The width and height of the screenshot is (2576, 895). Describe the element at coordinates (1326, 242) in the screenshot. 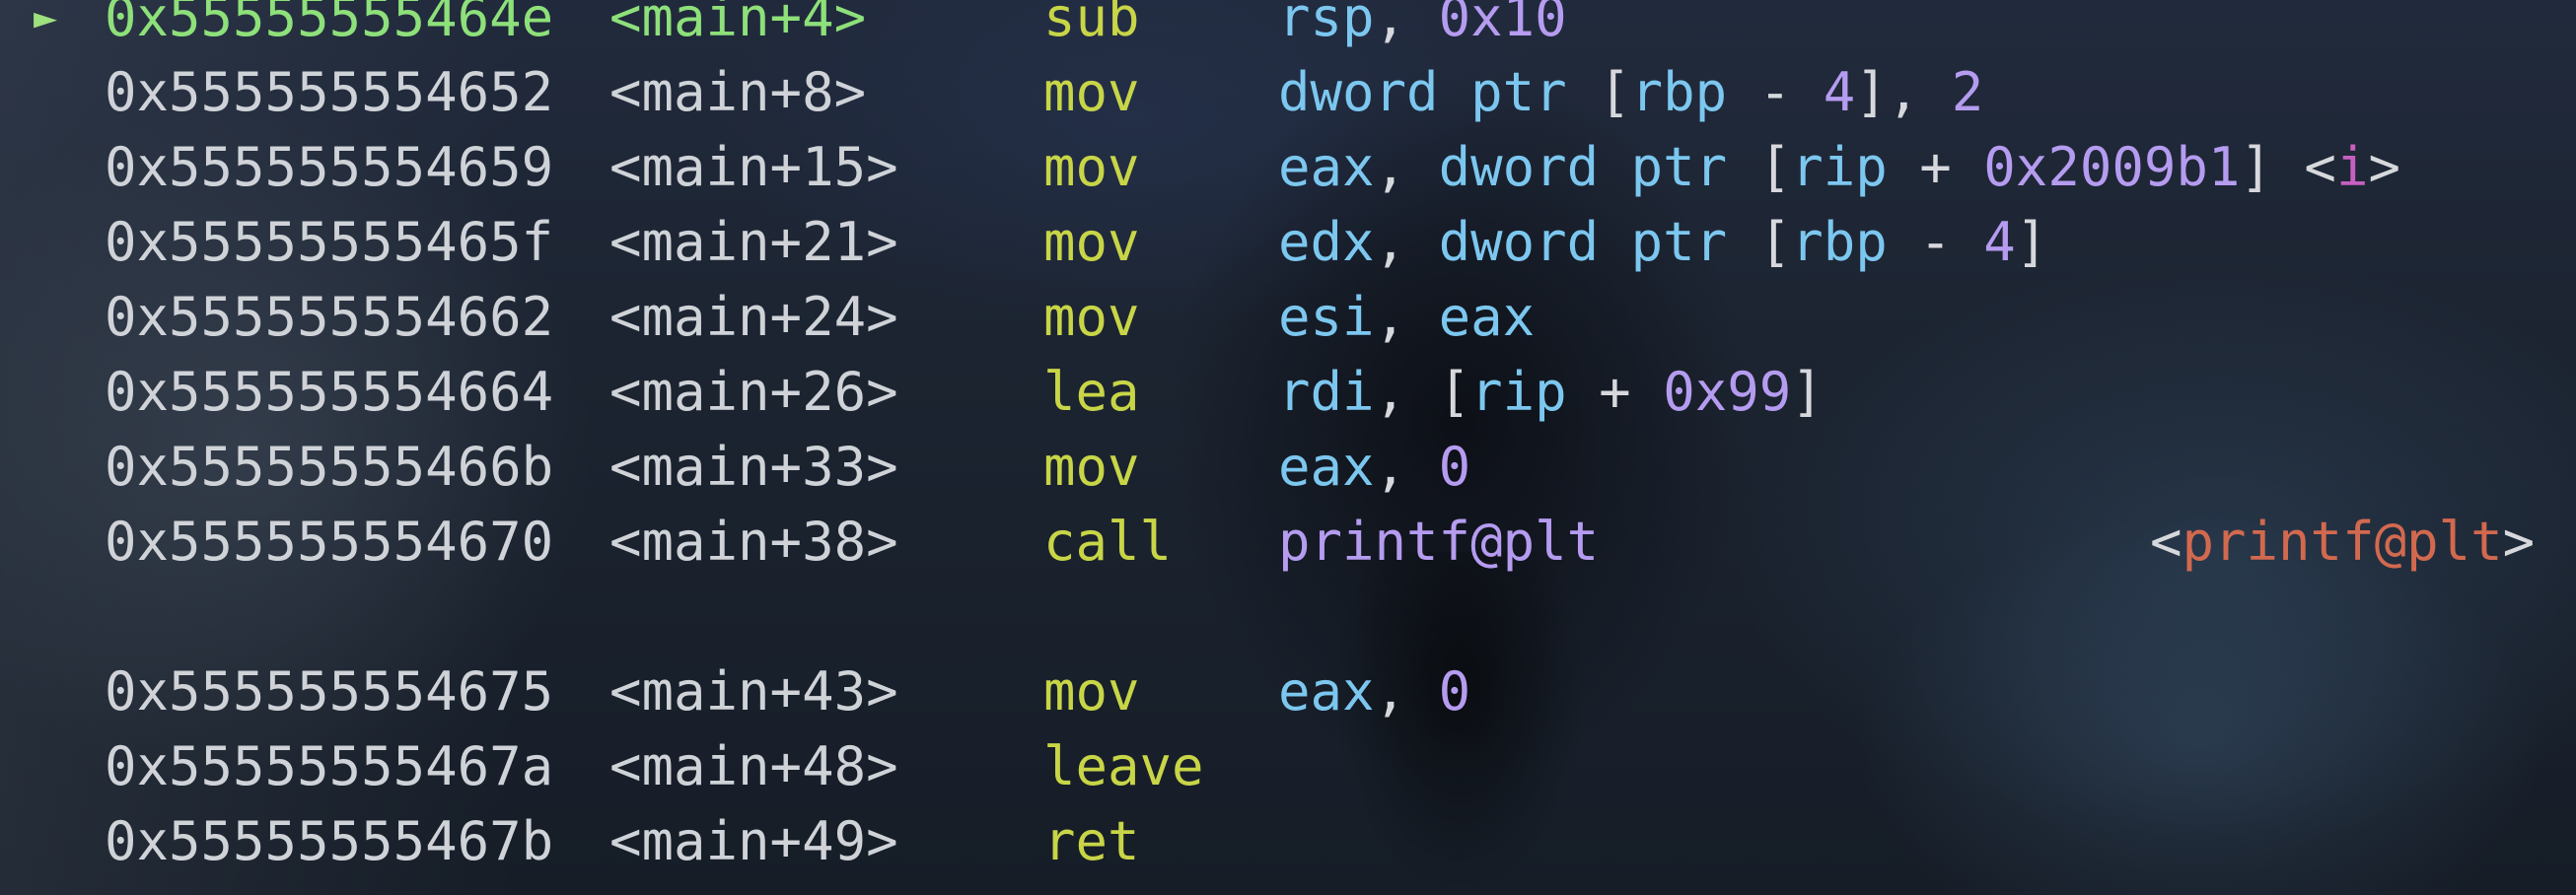

I see `operand-token: edx` at that location.